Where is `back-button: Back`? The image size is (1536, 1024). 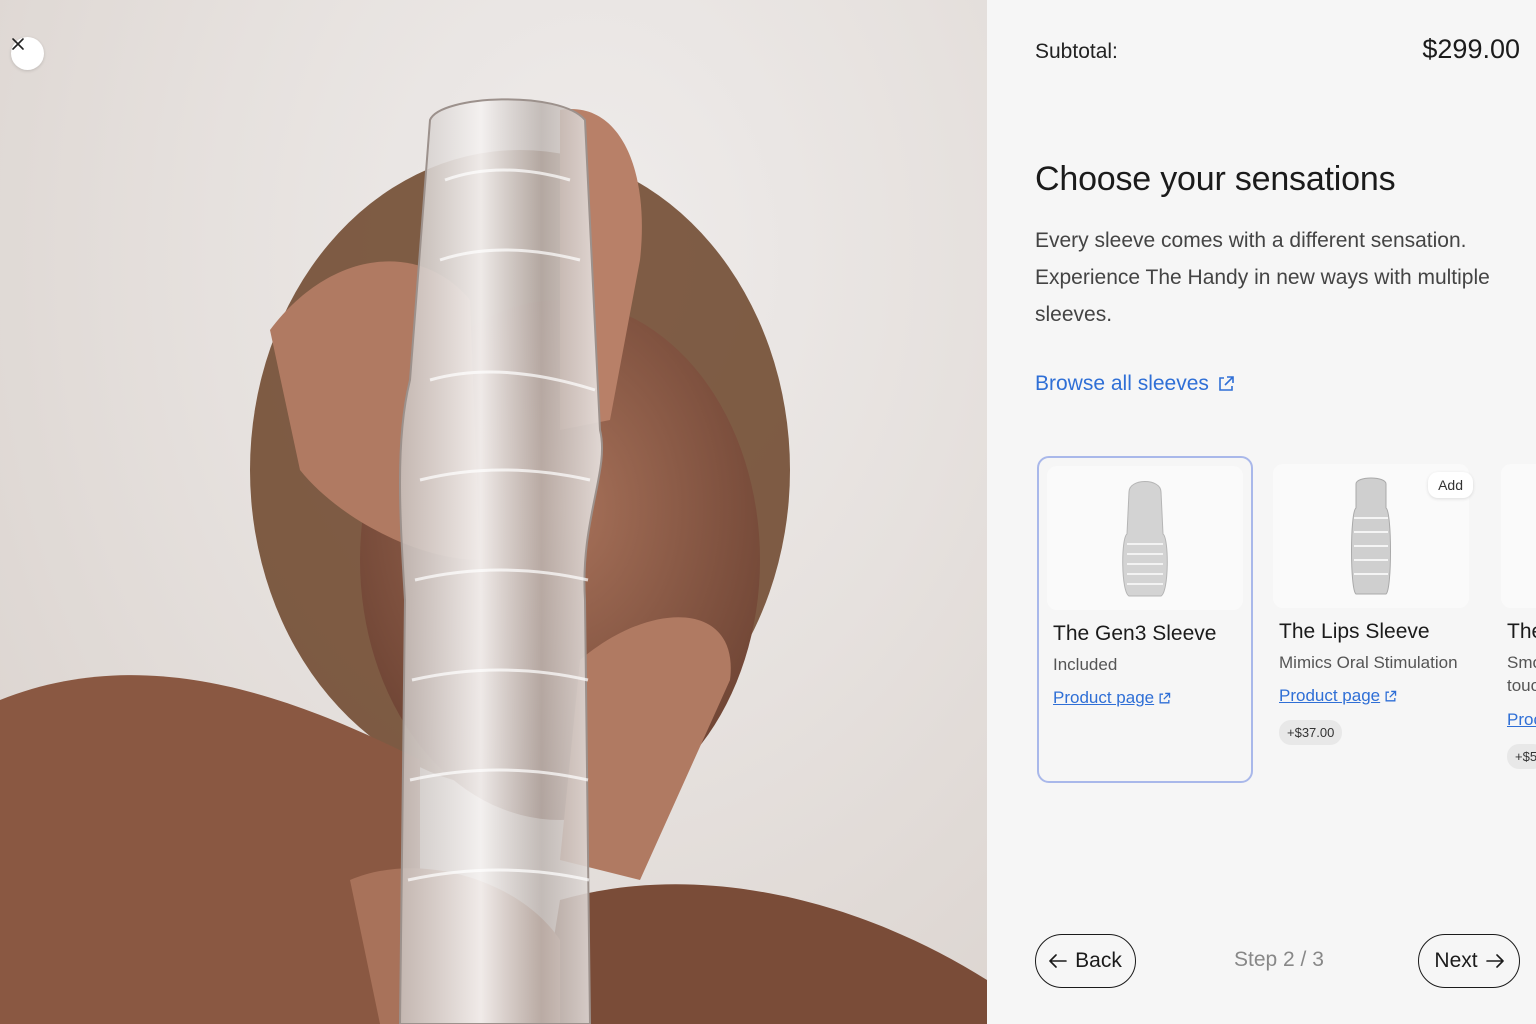 back-button: Back is located at coordinates (1085, 961).